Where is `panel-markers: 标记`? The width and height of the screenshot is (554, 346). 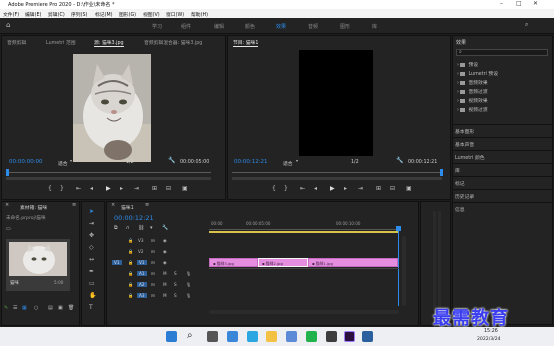 panel-markers: 标记 is located at coordinates (460, 183).